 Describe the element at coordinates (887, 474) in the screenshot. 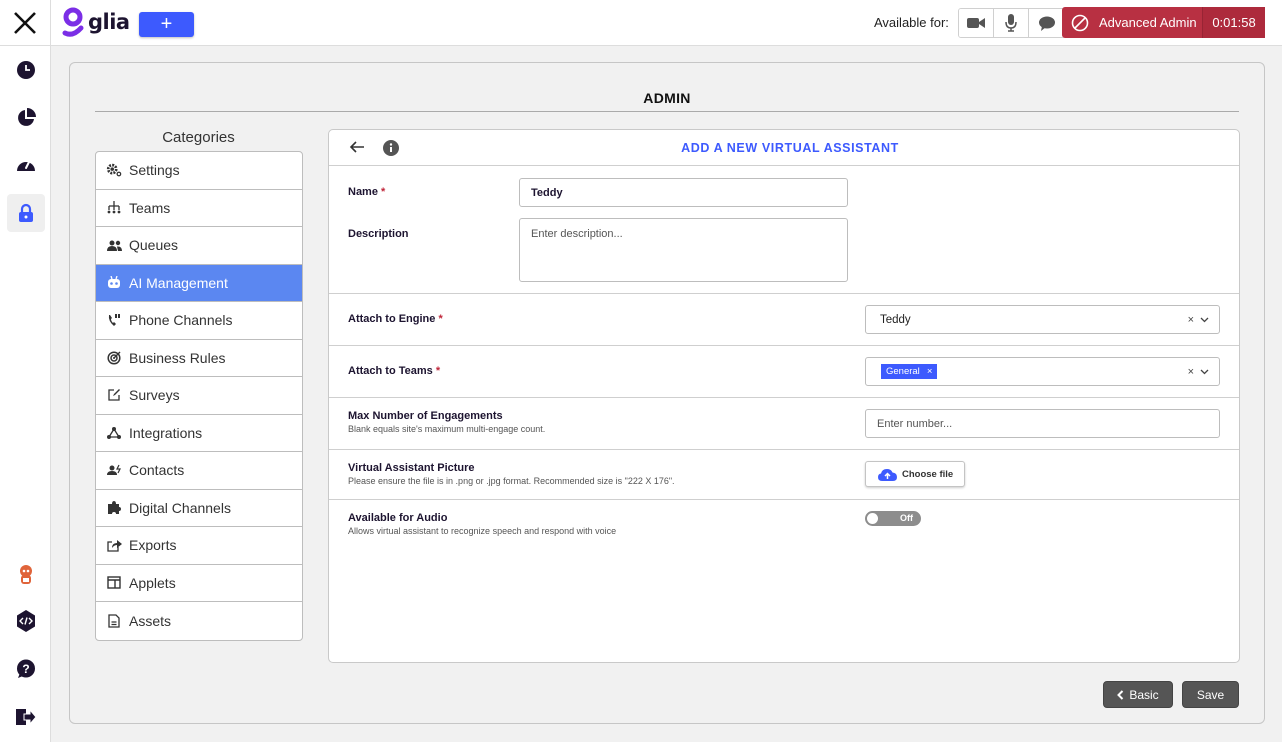

I see `cloud-upload-icon` at that location.